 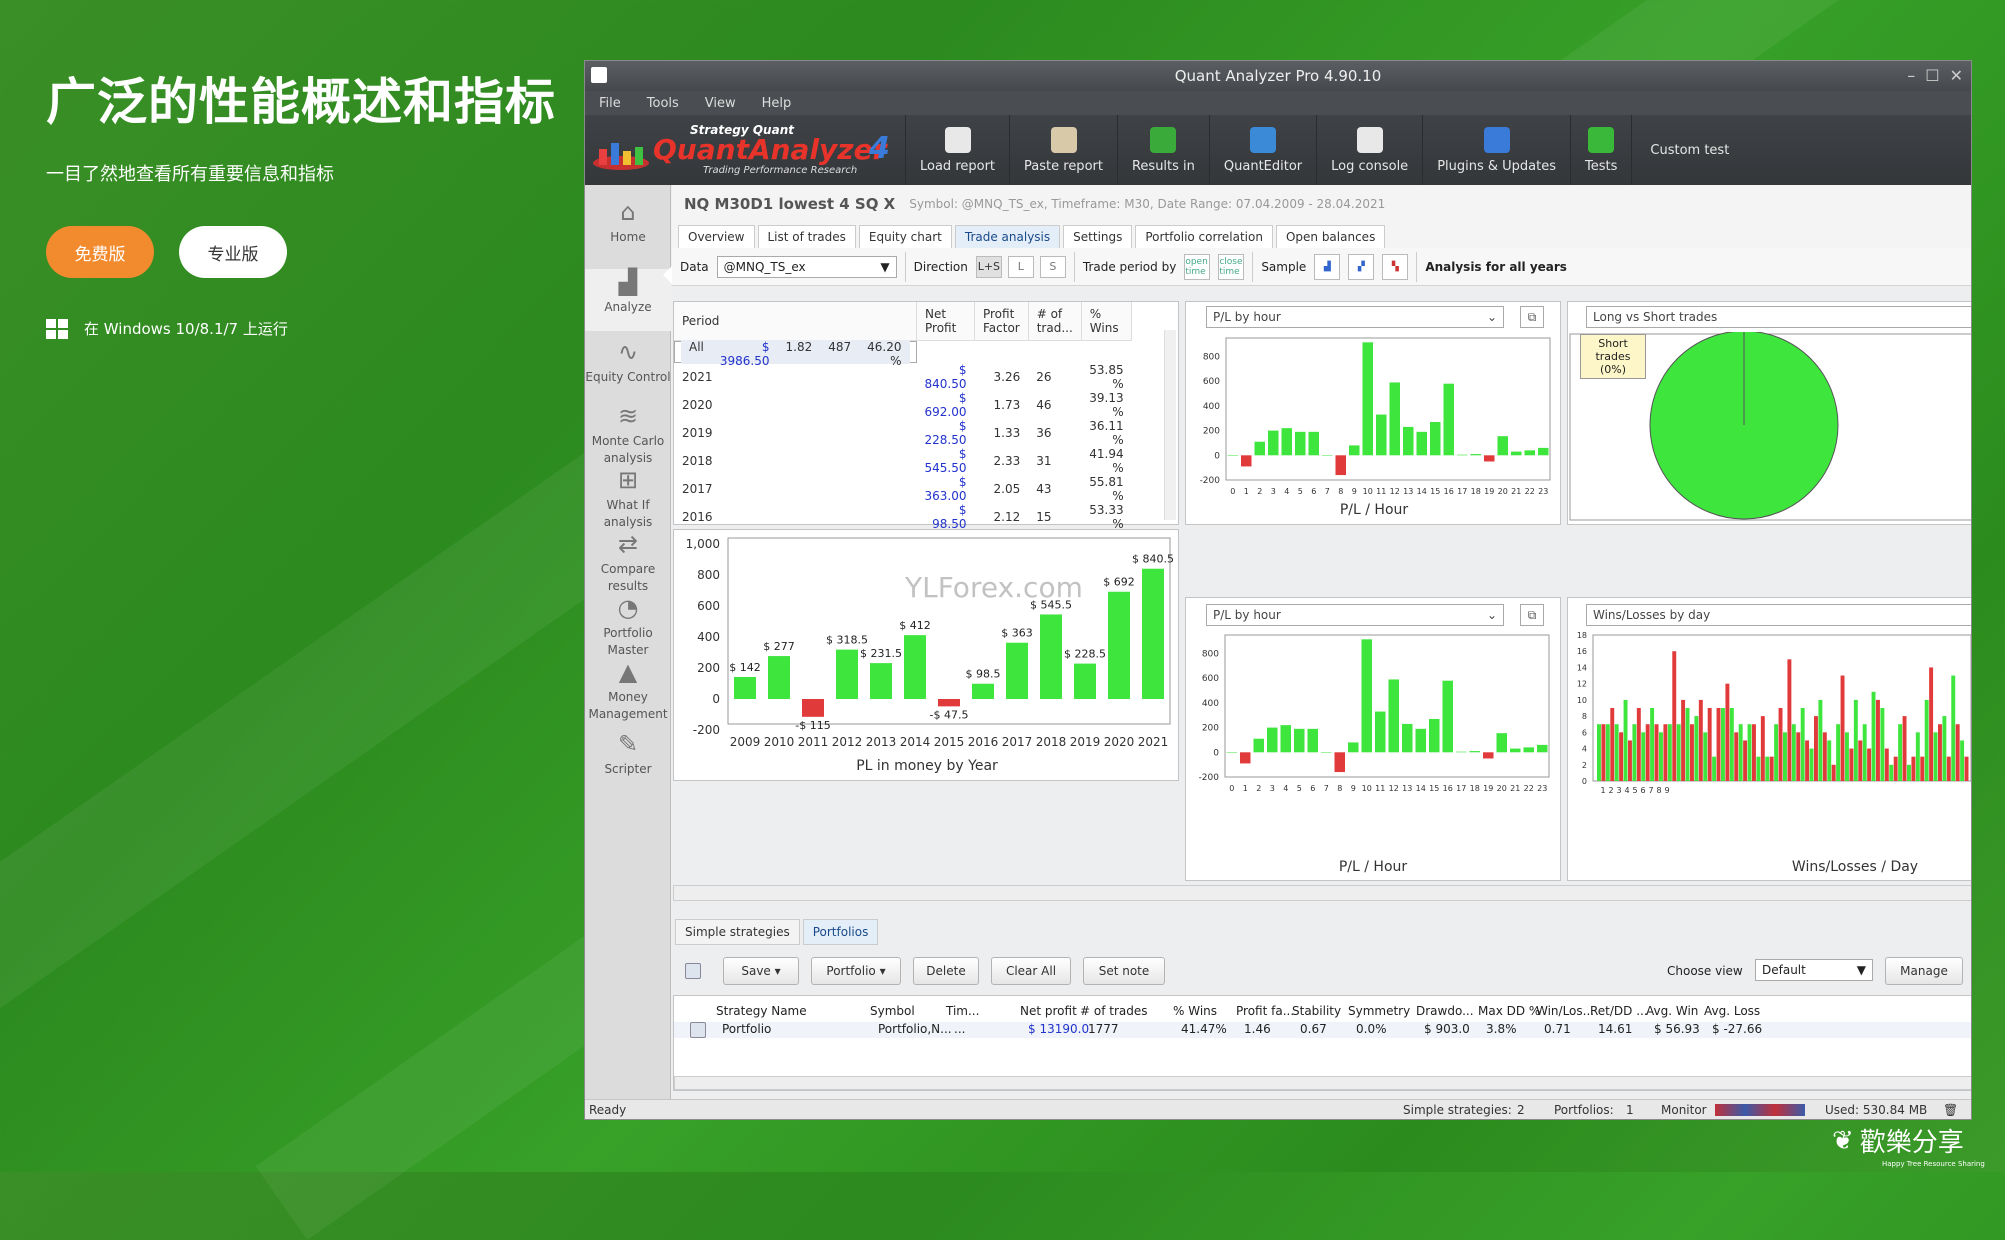 What do you see at coordinates (628, 368) in the screenshot?
I see `sidebar-item-equity-control: ∿ Equity Control` at bounding box center [628, 368].